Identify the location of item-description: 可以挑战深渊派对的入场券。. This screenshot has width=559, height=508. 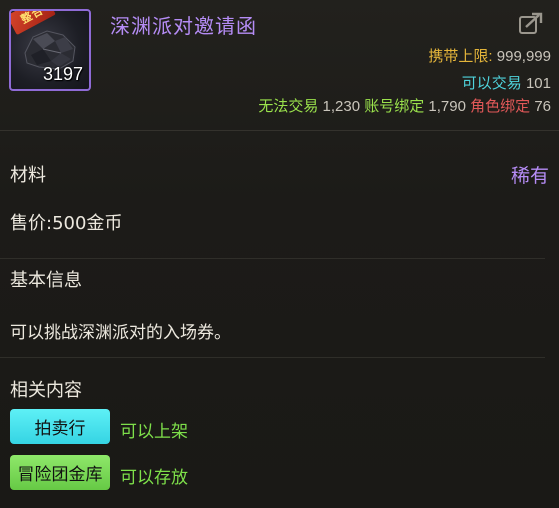
(120, 333).